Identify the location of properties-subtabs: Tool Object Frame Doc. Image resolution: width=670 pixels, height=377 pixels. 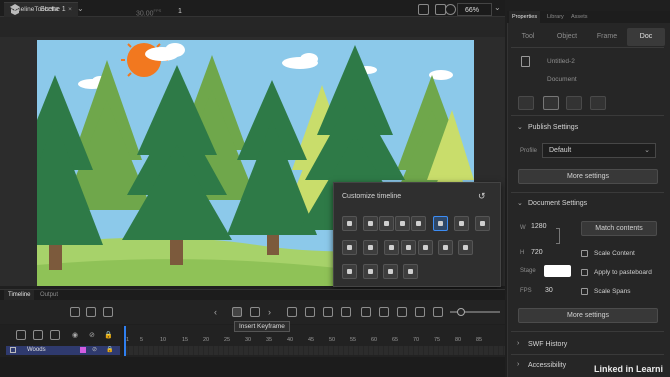
(587, 37).